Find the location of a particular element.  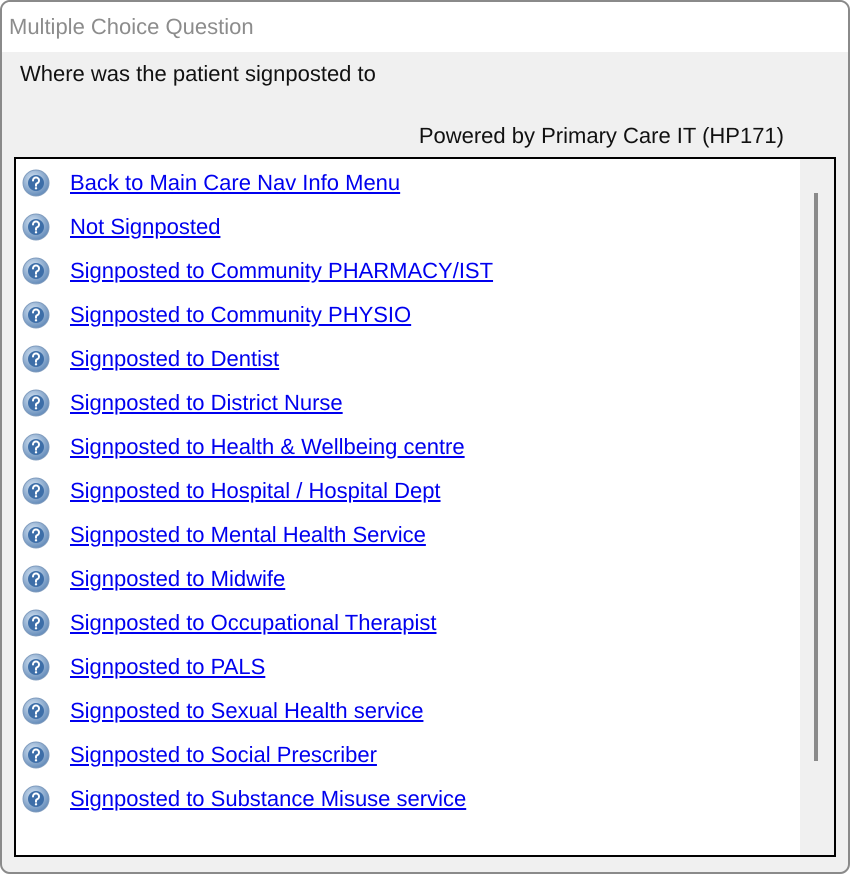

option-link: Signposted to PALS is located at coordinates (168, 667).